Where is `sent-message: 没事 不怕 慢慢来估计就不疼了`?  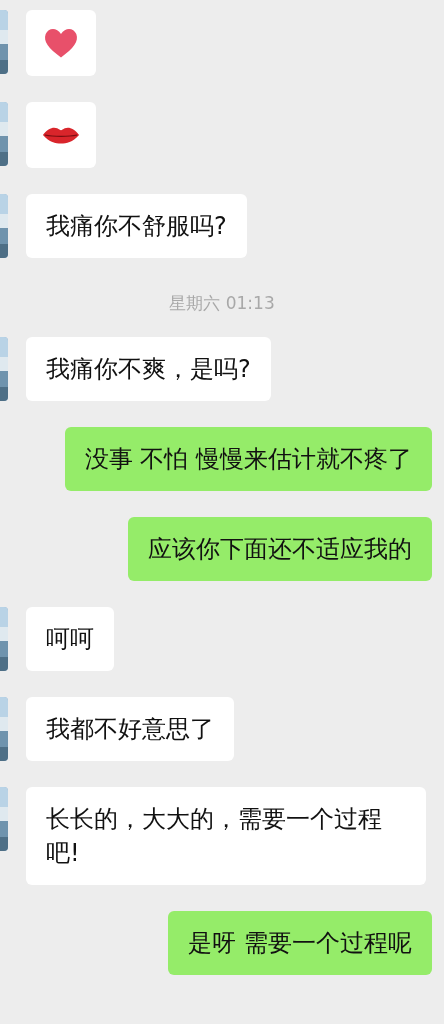 sent-message: 没事 不怕 慢慢来估计就不疼了 is located at coordinates (248, 459).